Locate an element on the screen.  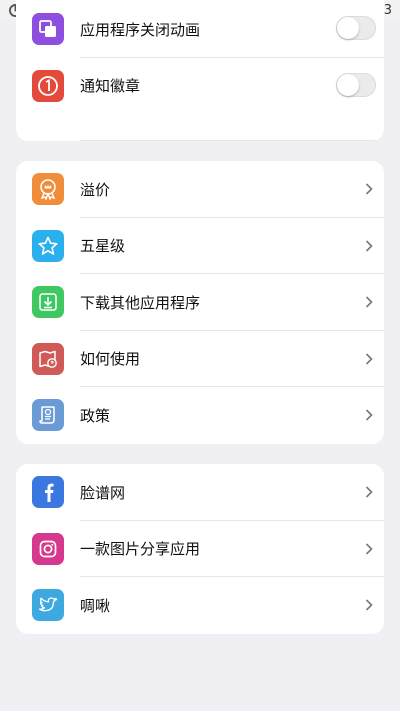
guide-icon is located at coordinates (48, 358).